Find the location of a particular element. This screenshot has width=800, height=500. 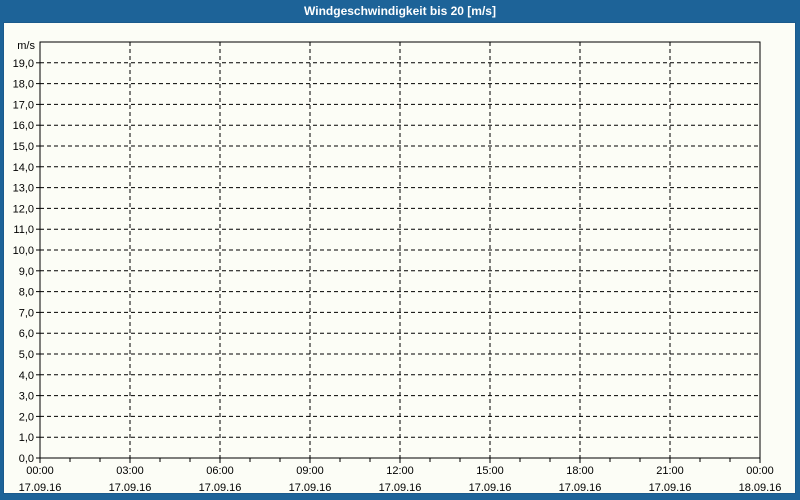

x-tick-time-label: 09:00 is located at coordinates (310, 471).